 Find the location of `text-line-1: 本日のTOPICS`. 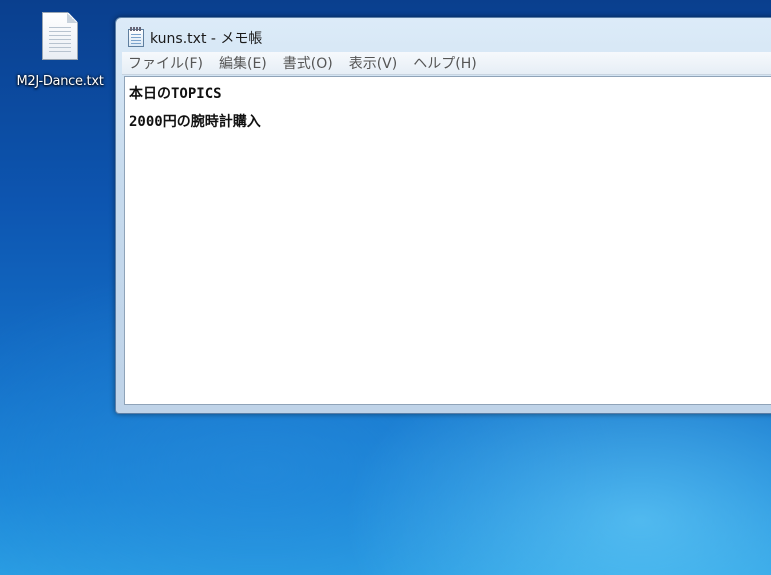

text-line-1: 本日のTOPICS is located at coordinates (175, 94).